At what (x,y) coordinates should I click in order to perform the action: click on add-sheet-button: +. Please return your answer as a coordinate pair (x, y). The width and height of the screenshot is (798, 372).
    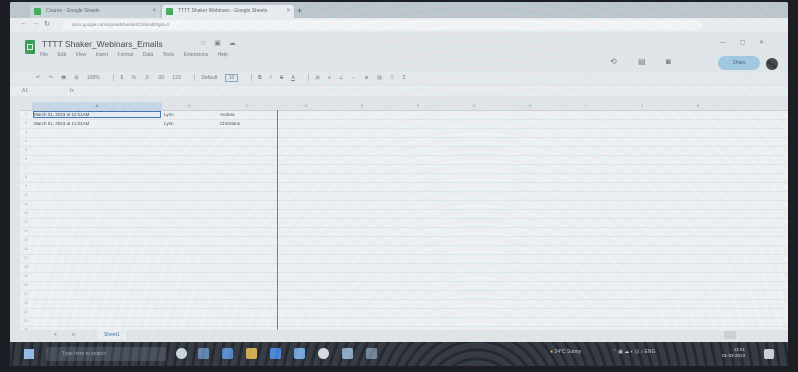
    Looking at the image, I should click on (55, 335).